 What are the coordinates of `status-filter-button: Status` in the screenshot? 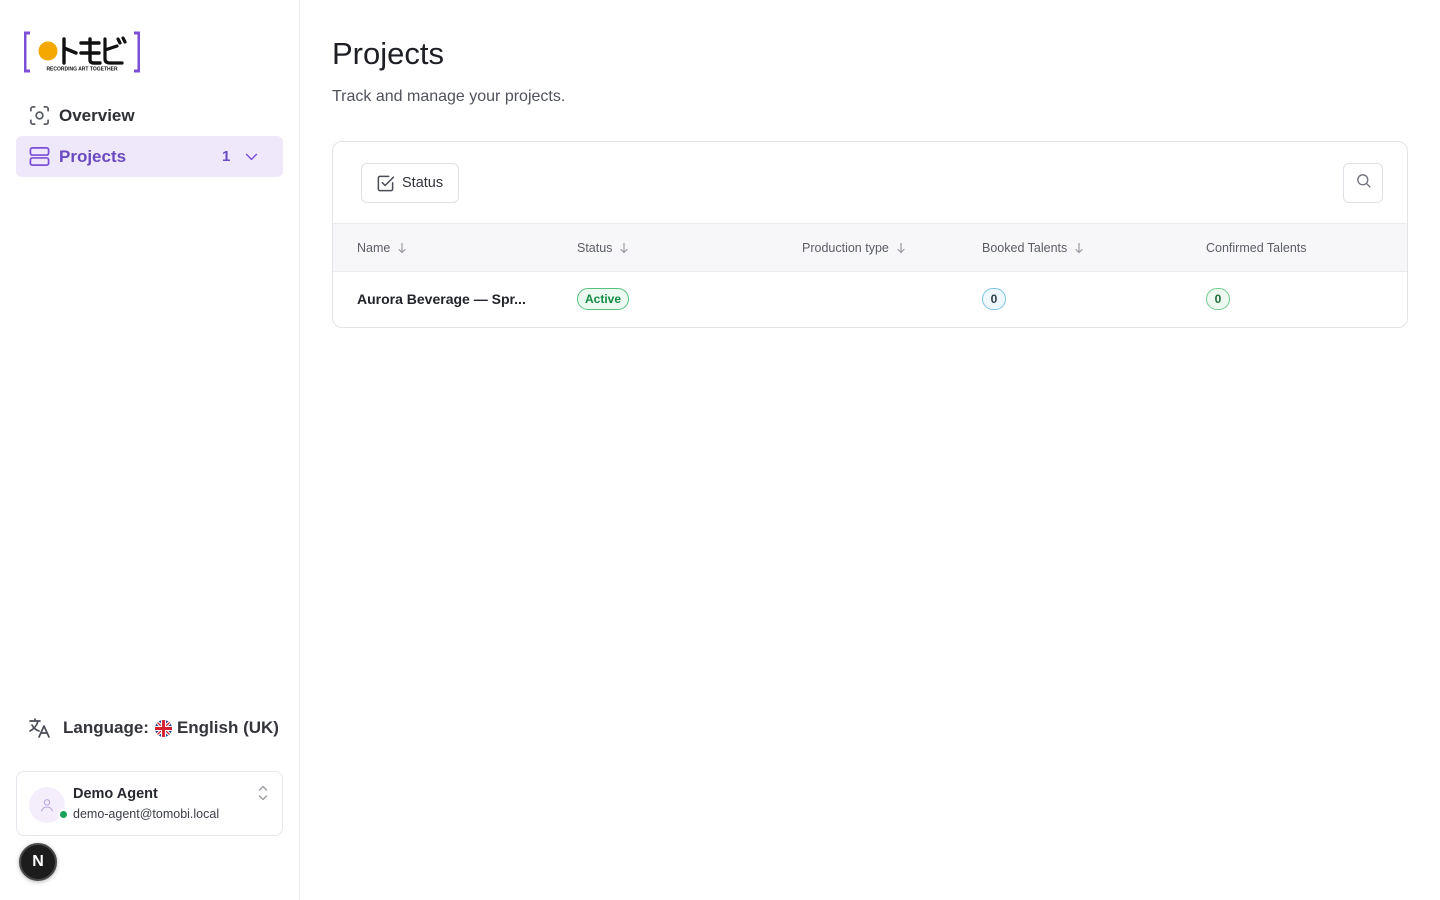 It's located at (410, 183).